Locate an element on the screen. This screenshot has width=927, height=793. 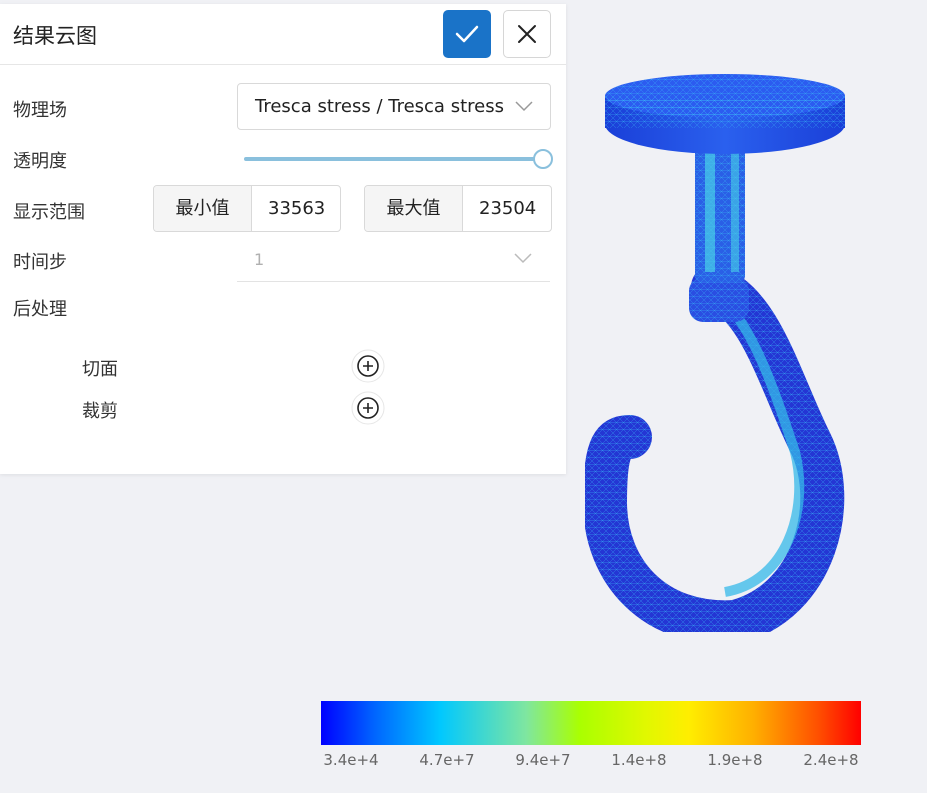
panel-header: 结果云图 is located at coordinates (283, 34).